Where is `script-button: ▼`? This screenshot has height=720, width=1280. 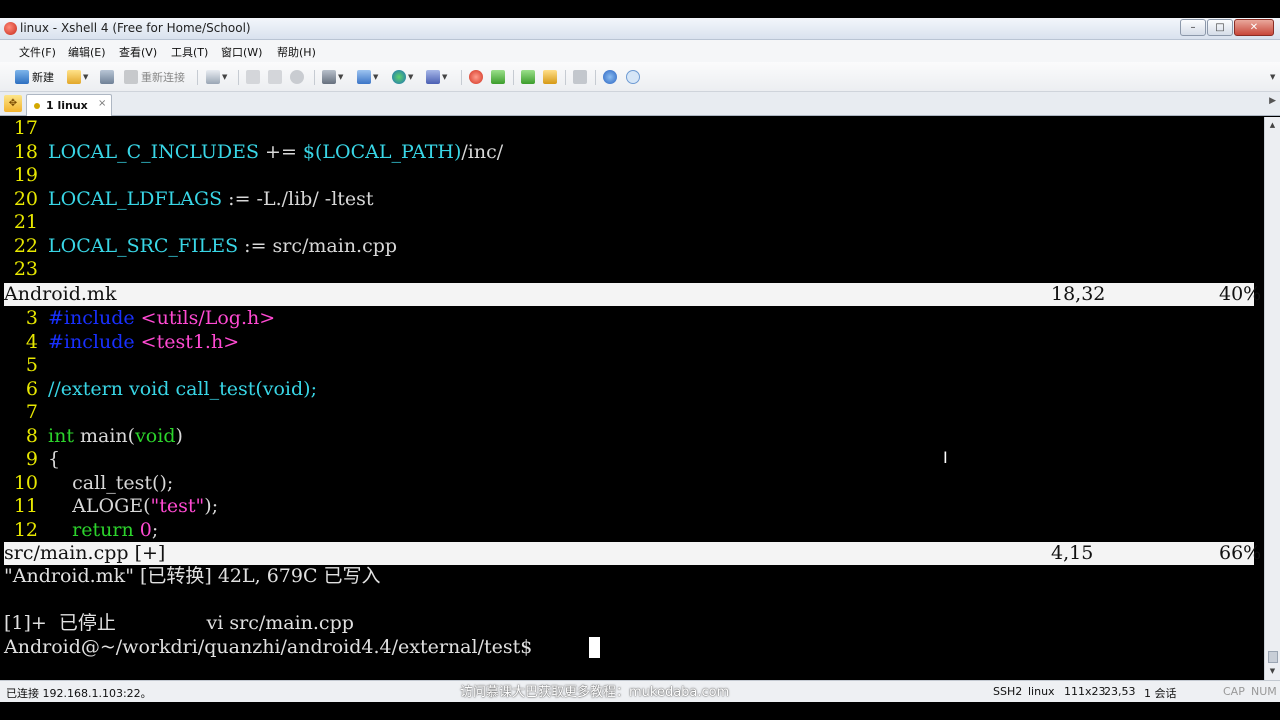
script-button: ▼ is located at coordinates (436, 77).